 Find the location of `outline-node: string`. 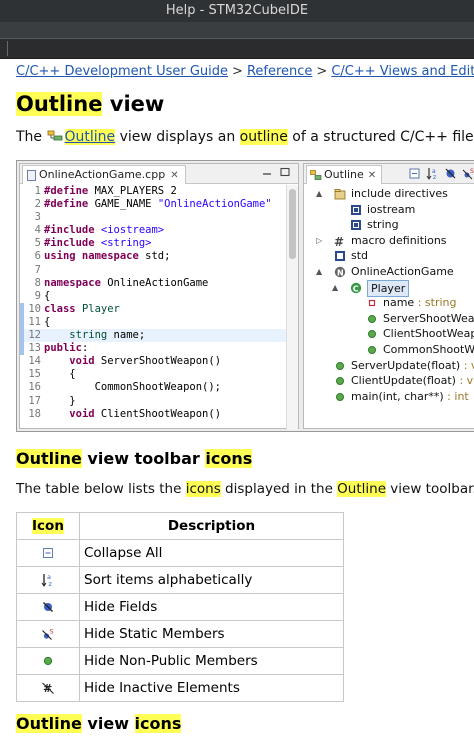

outline-node: string is located at coordinates (389, 225).